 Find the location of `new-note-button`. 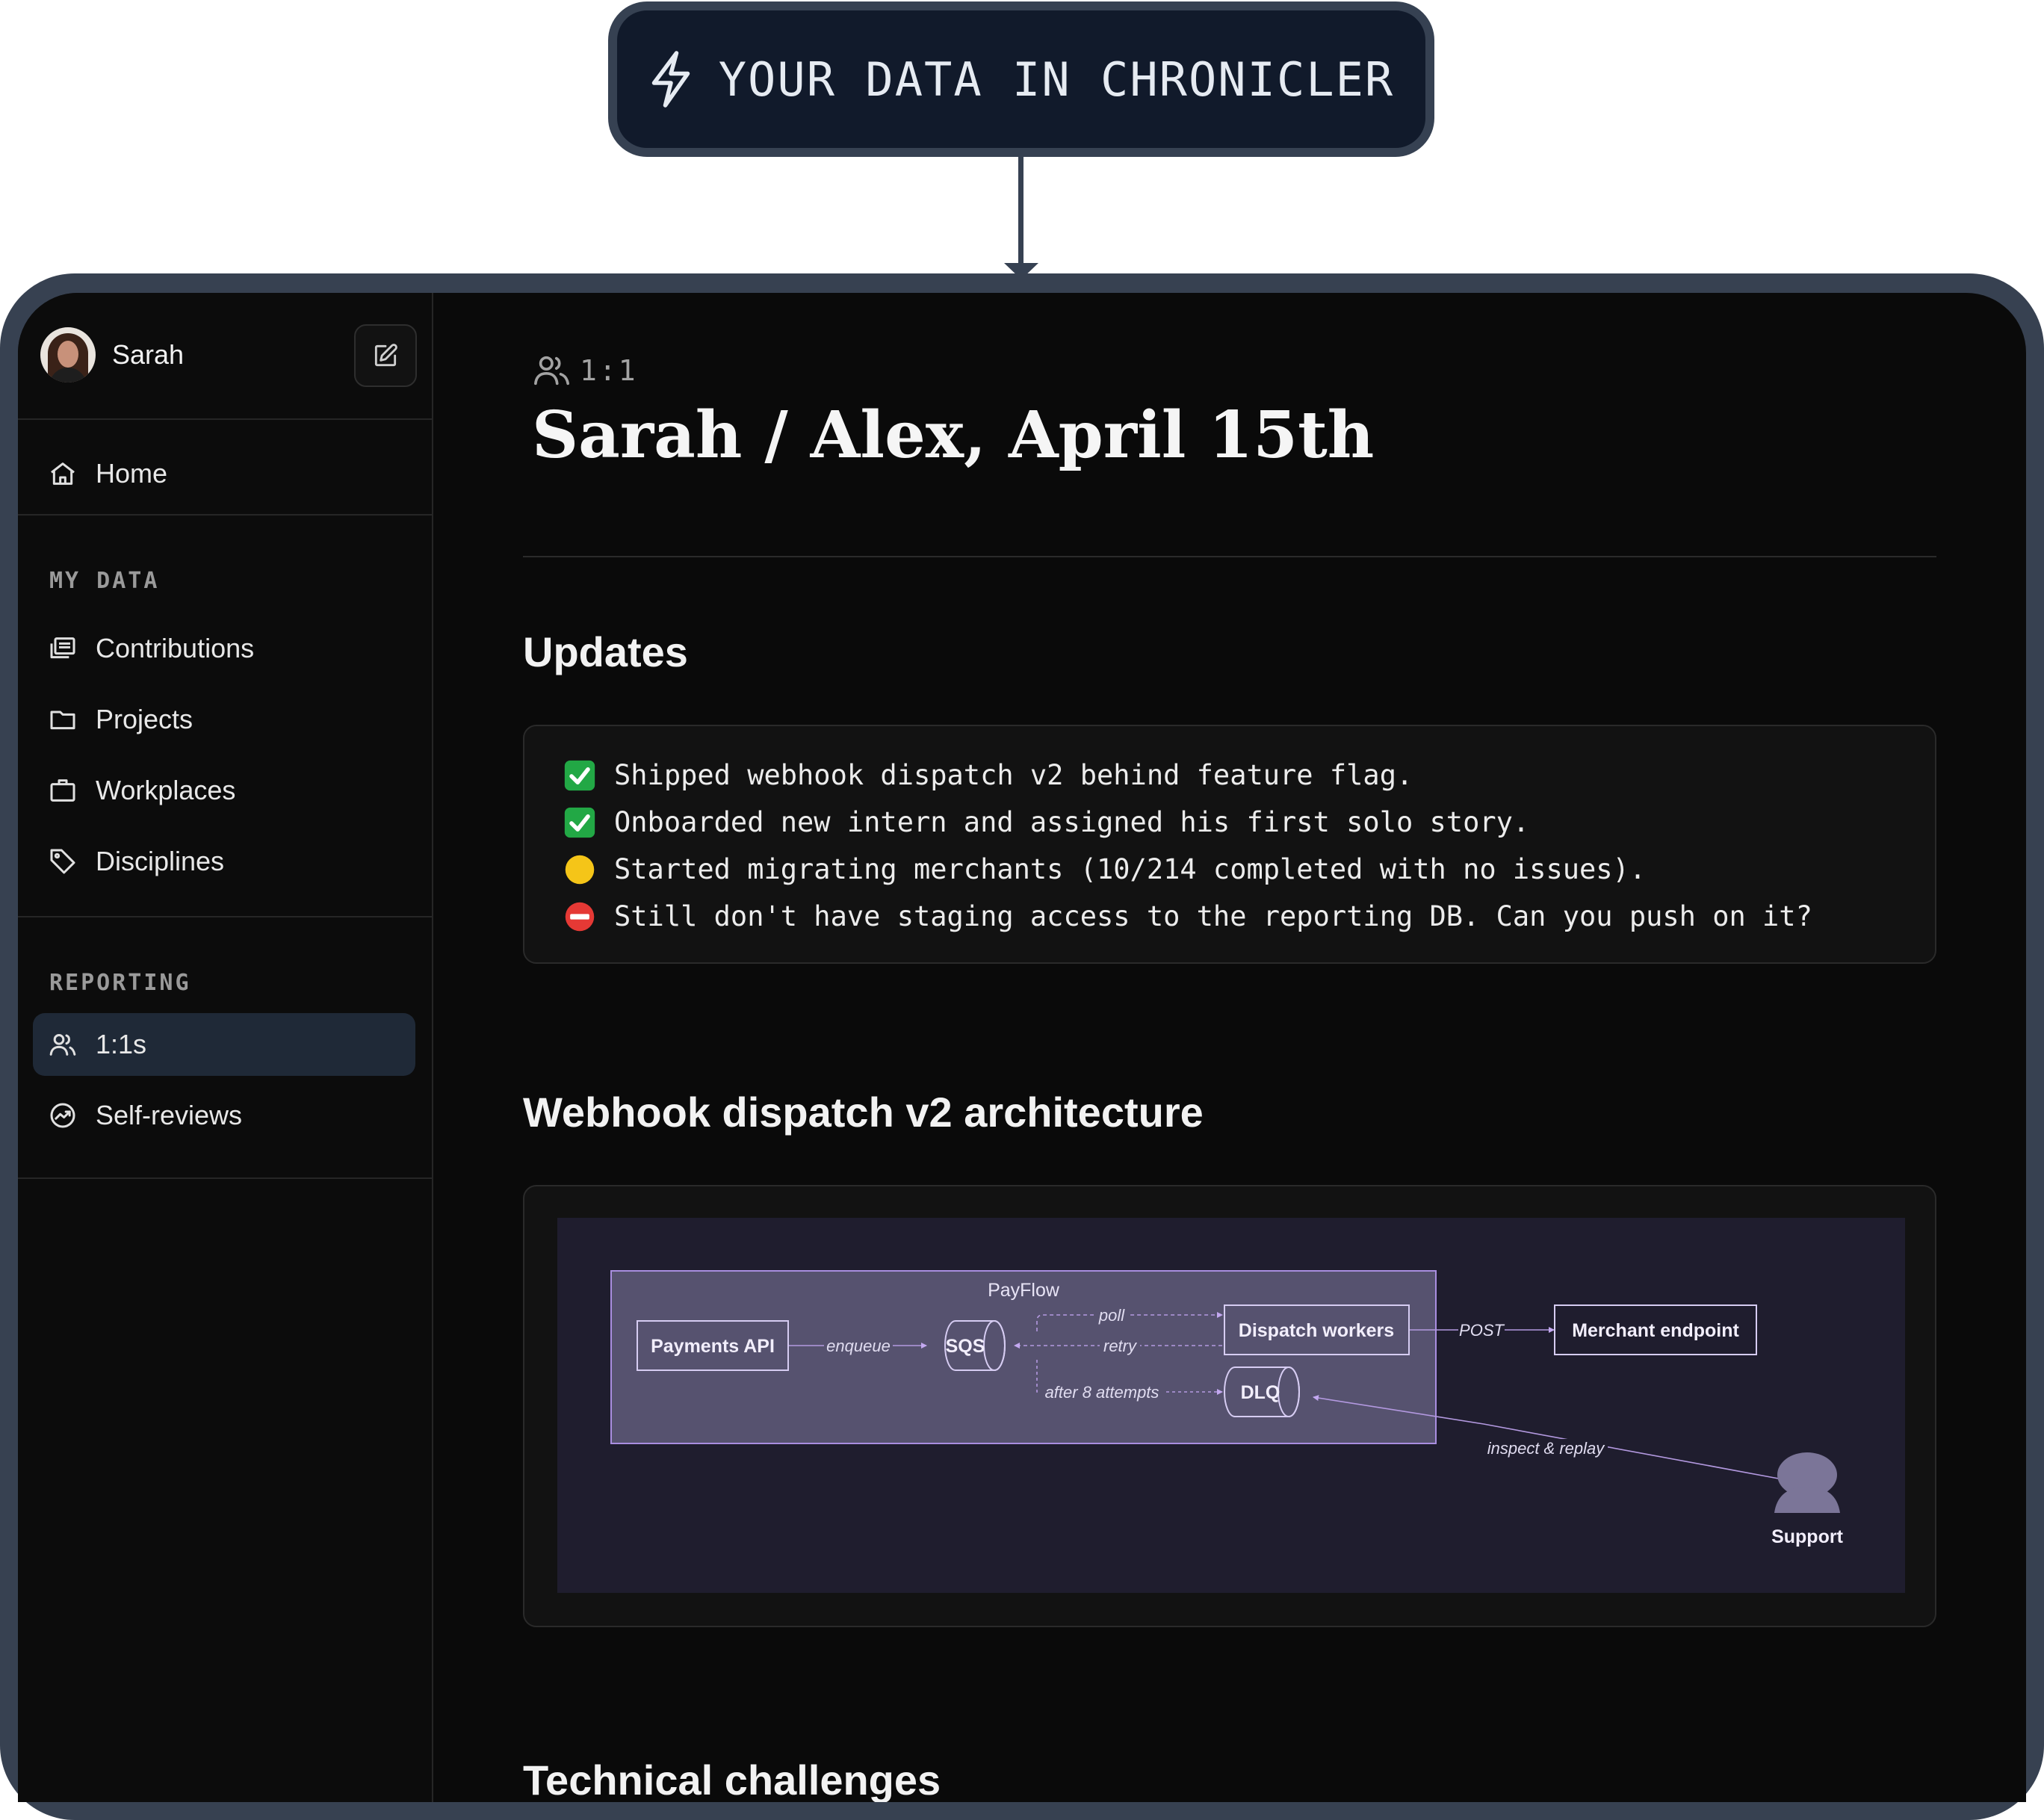

new-note-button is located at coordinates (385, 355).